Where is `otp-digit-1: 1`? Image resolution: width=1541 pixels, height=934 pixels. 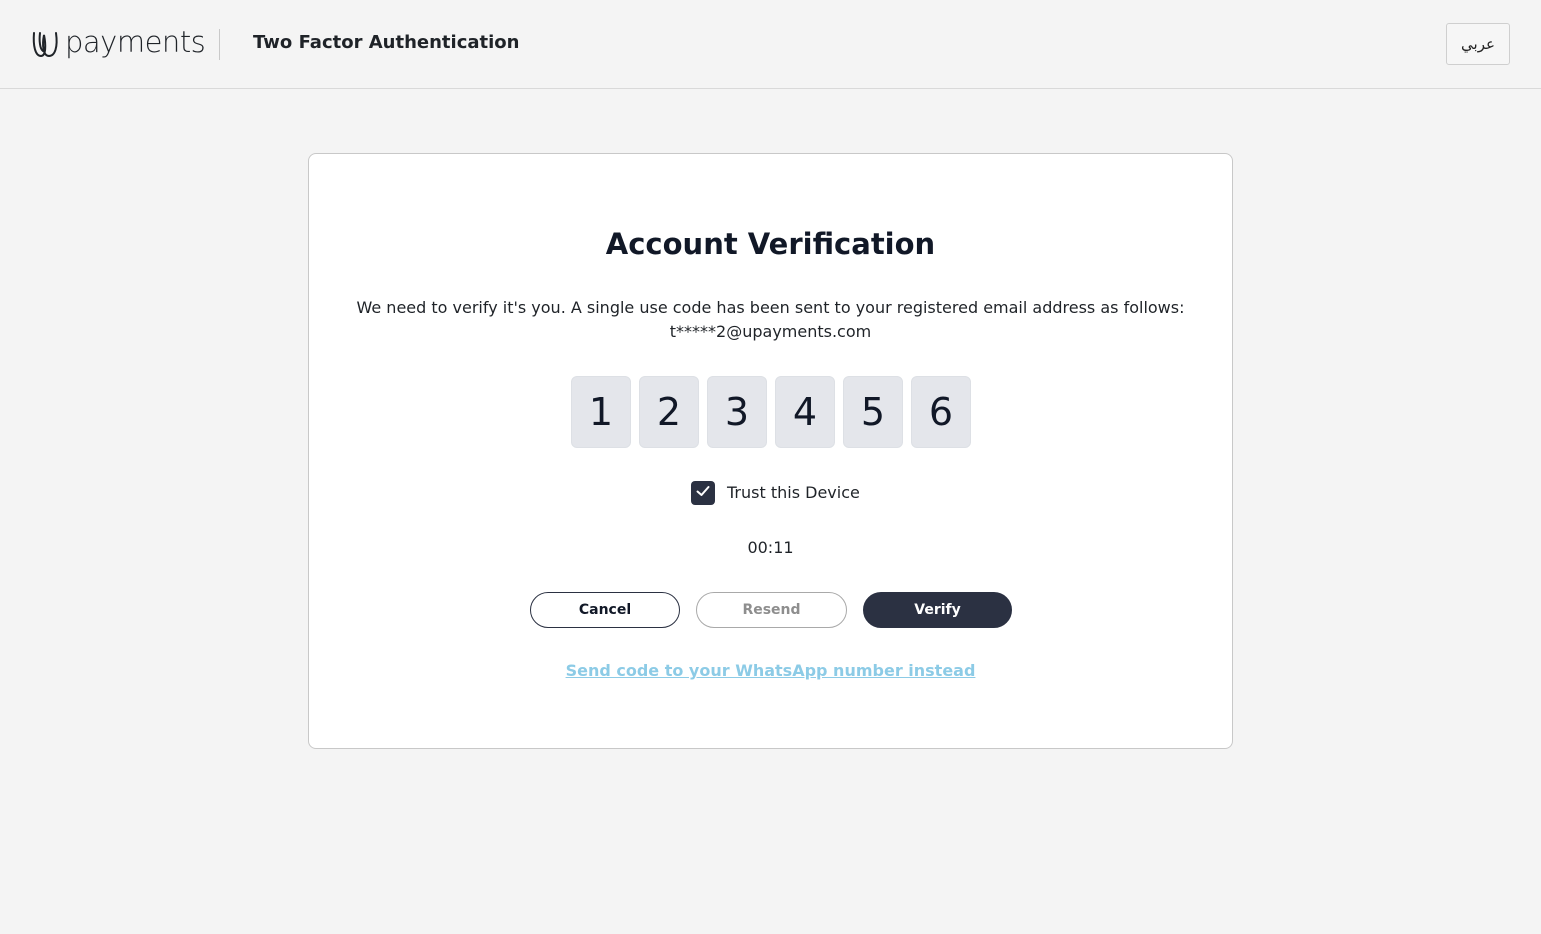 otp-digit-1: 1 is located at coordinates (601, 412).